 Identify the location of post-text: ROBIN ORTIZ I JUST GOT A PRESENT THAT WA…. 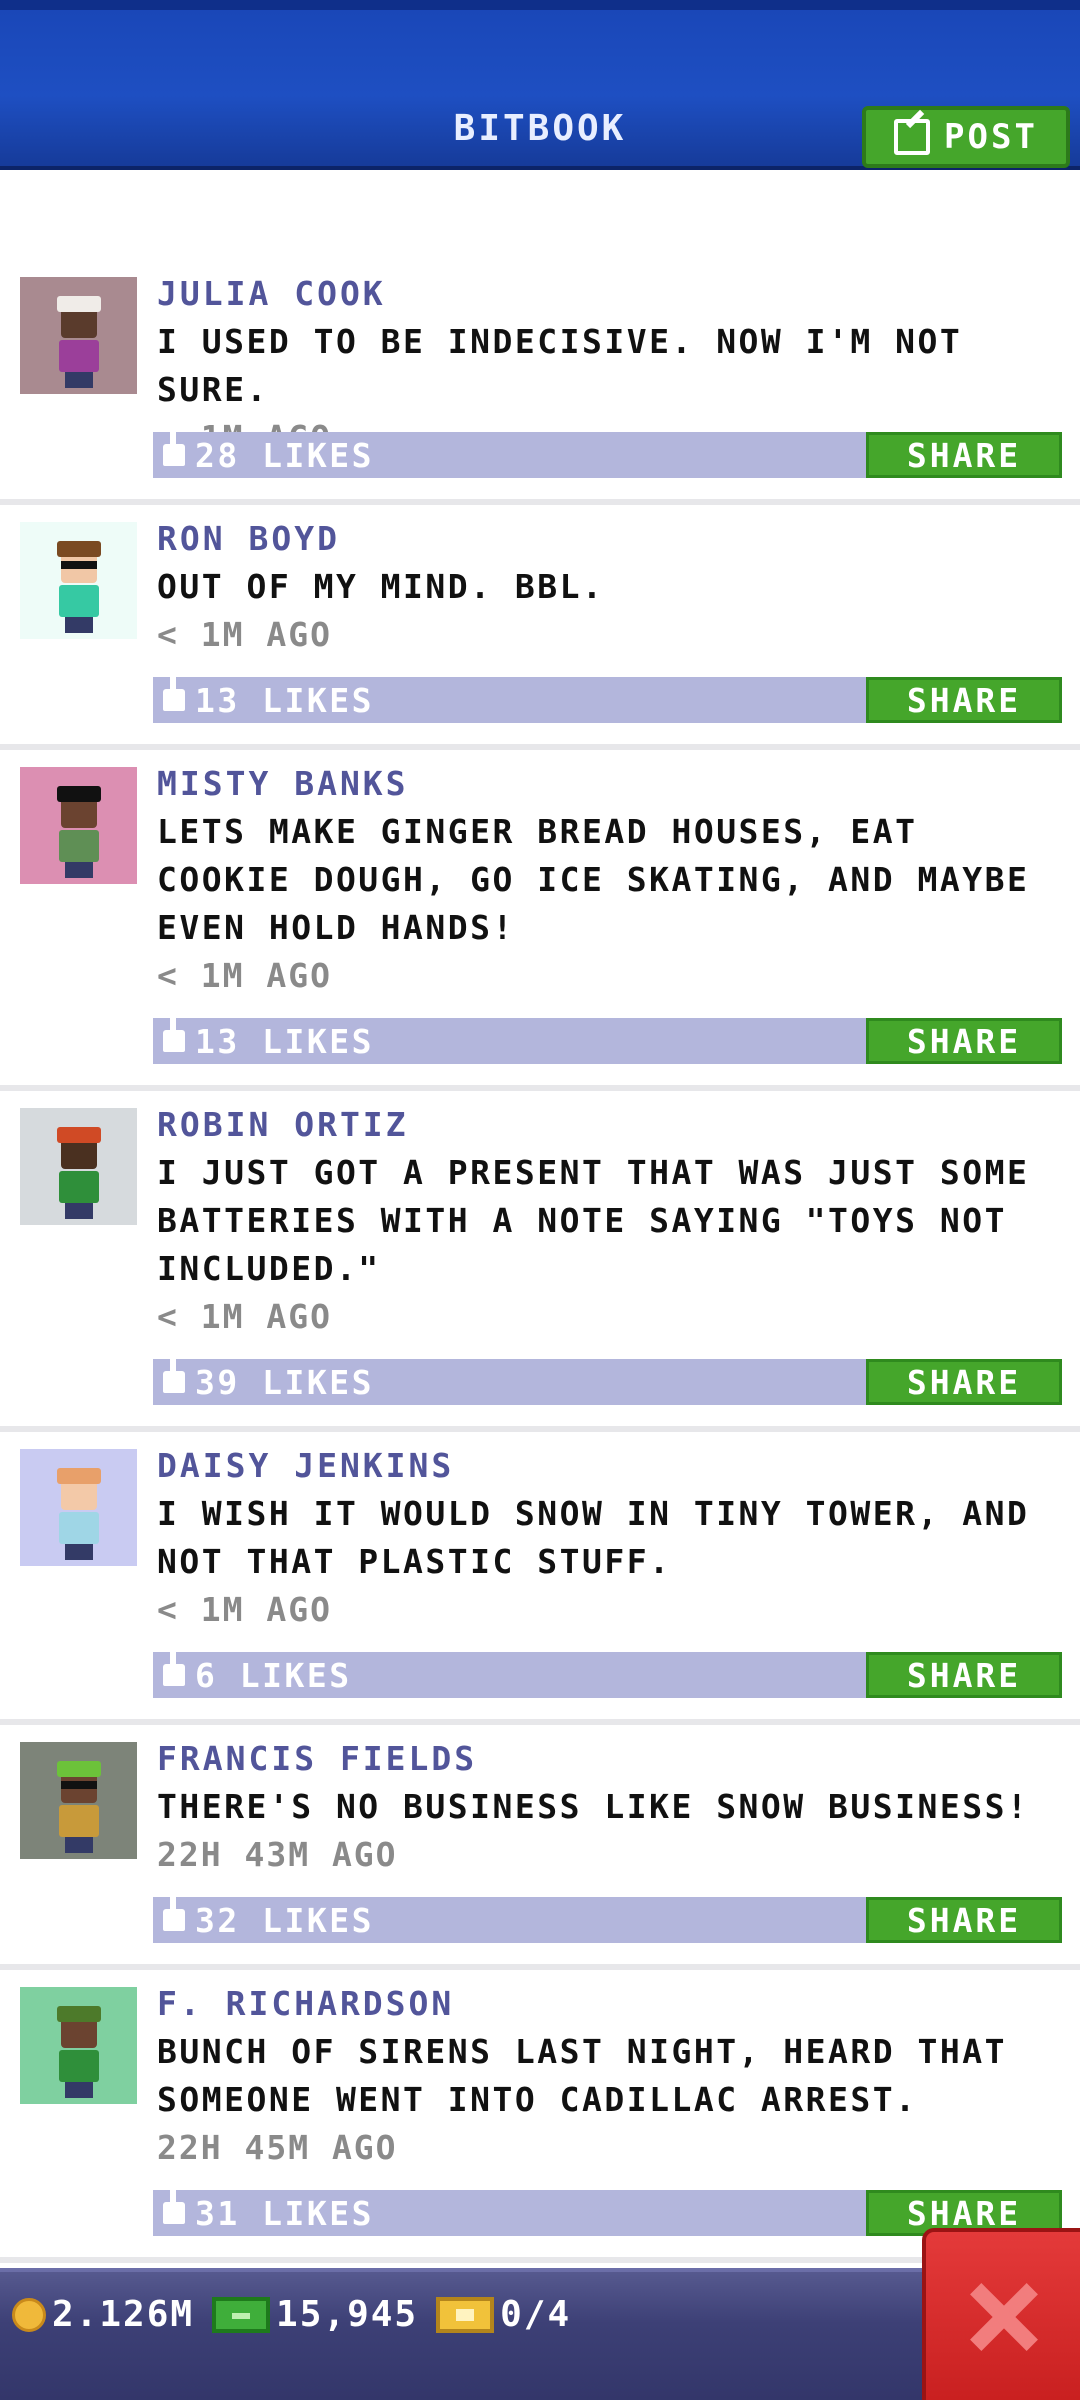
(609, 1221).